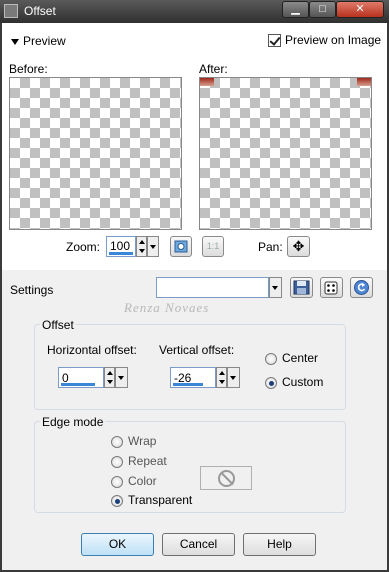  What do you see at coordinates (73, 422) in the screenshot?
I see `edge-mode-group-title: Edge mode` at bounding box center [73, 422].